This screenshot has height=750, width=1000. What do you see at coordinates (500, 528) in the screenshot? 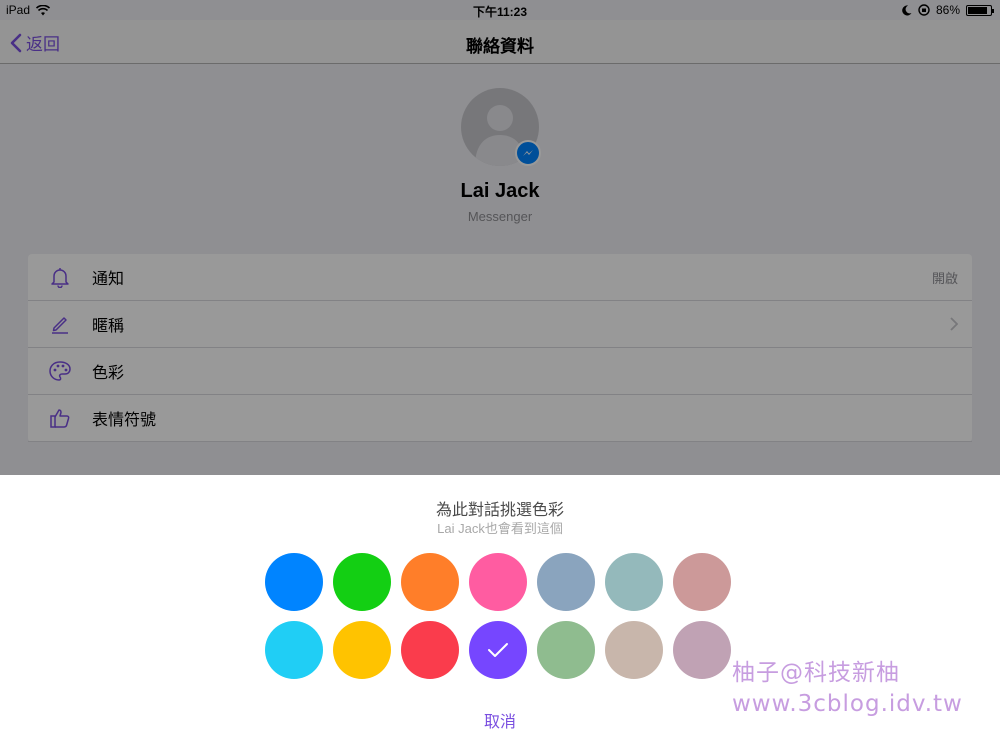
I see `color-sheet-subtitle: Lai Jack也會看到這個` at bounding box center [500, 528].